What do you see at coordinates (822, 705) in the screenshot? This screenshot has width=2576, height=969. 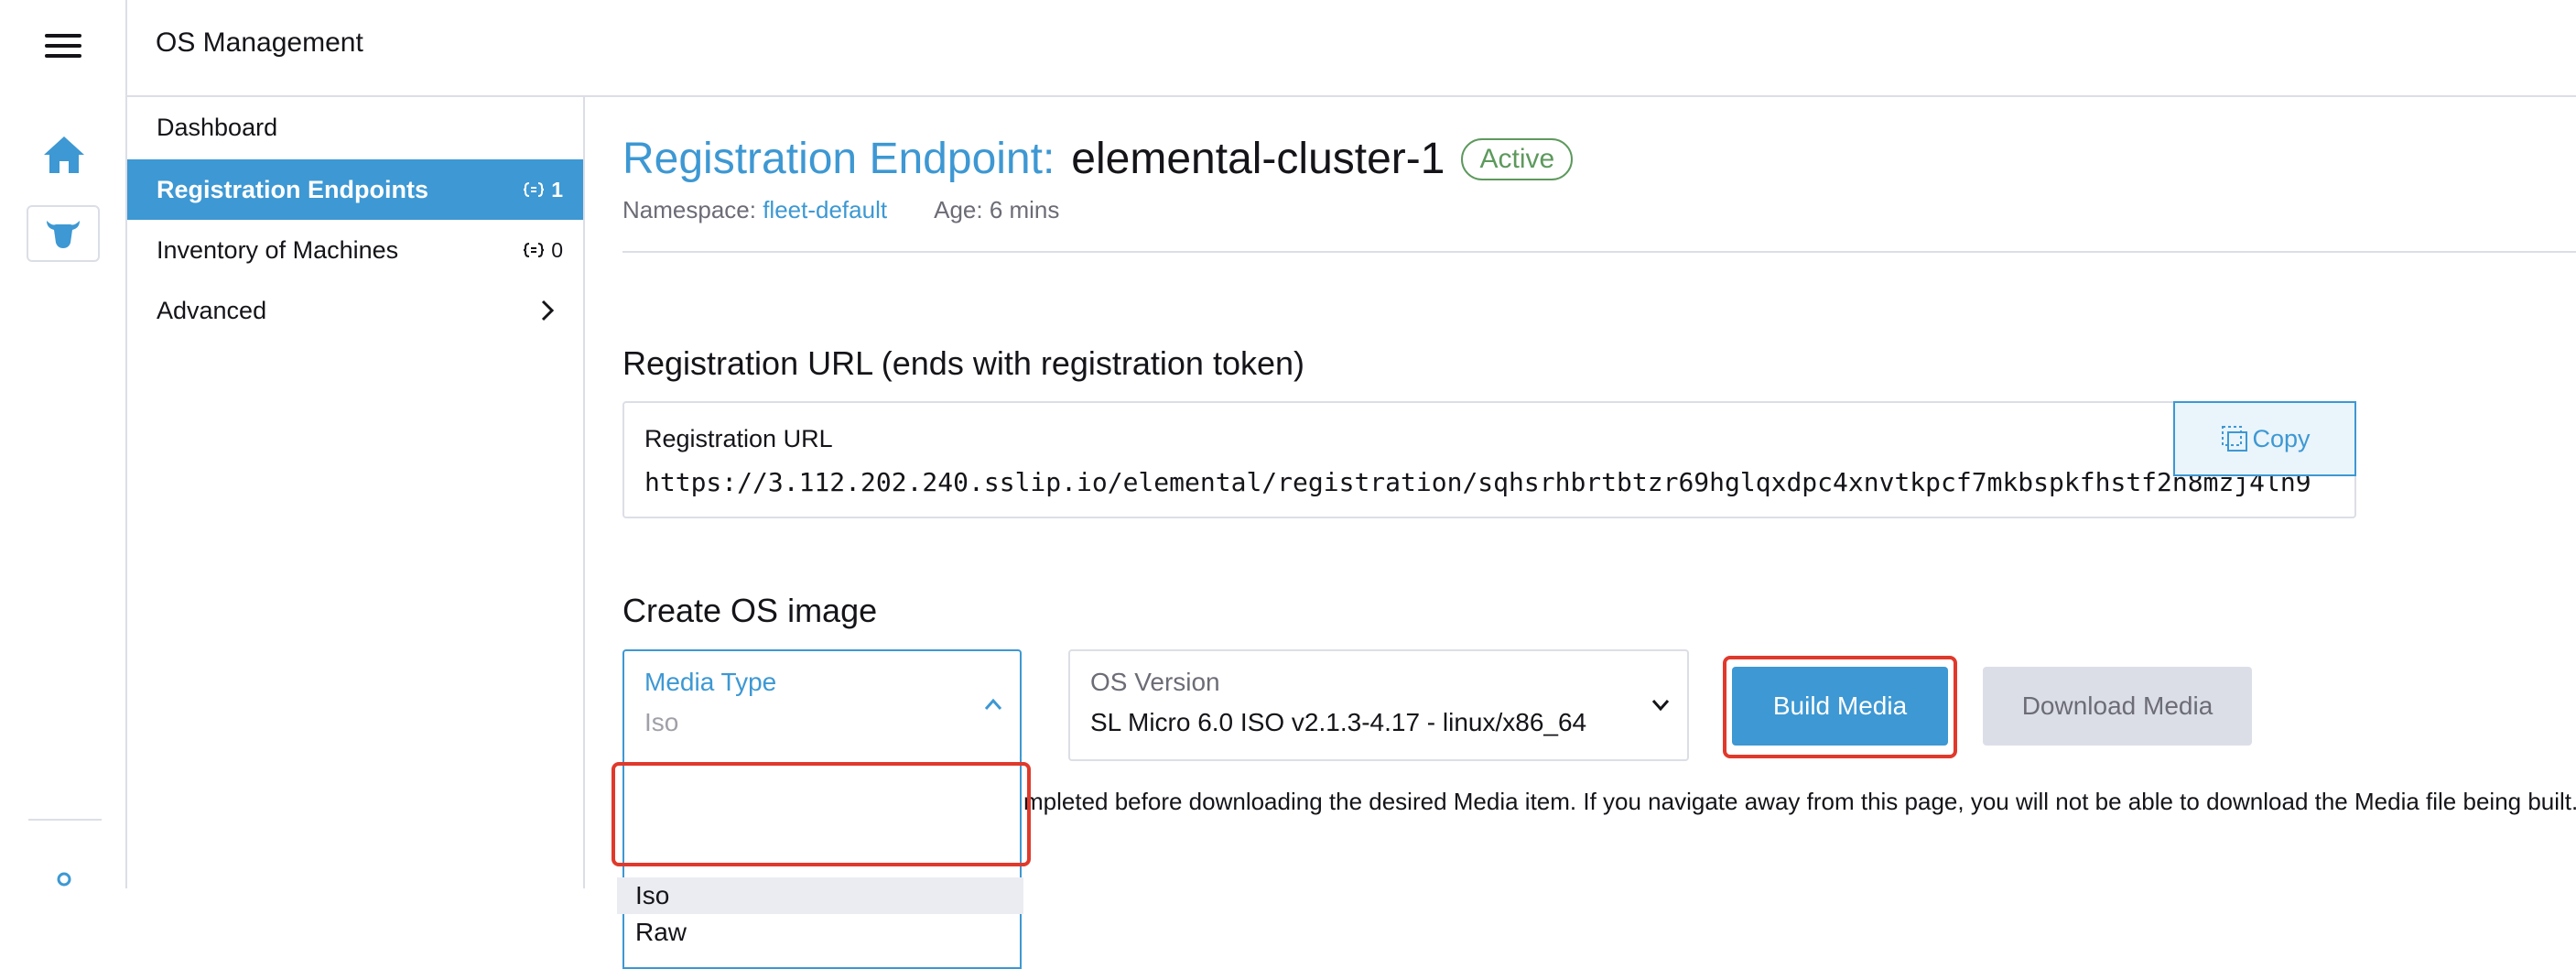 I see `media-type-select: Media Type Iso` at bounding box center [822, 705].